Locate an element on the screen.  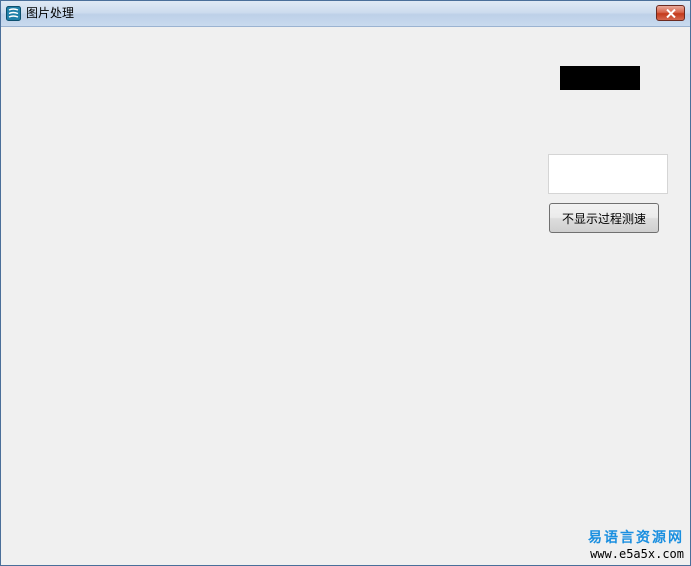
close-button is located at coordinates (670, 13).